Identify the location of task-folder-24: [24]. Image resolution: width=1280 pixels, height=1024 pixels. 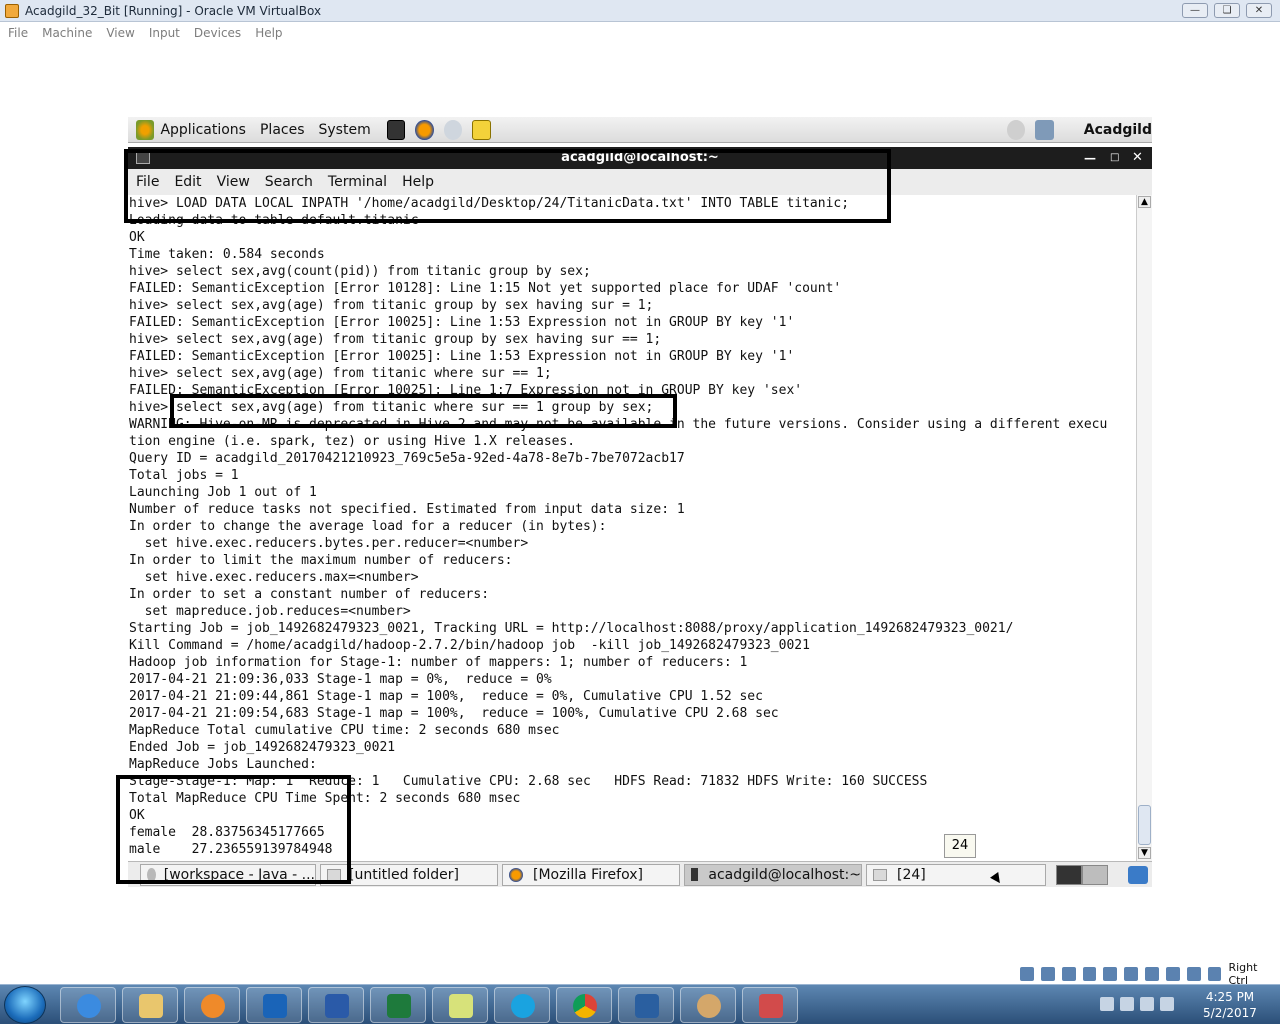
(956, 874).